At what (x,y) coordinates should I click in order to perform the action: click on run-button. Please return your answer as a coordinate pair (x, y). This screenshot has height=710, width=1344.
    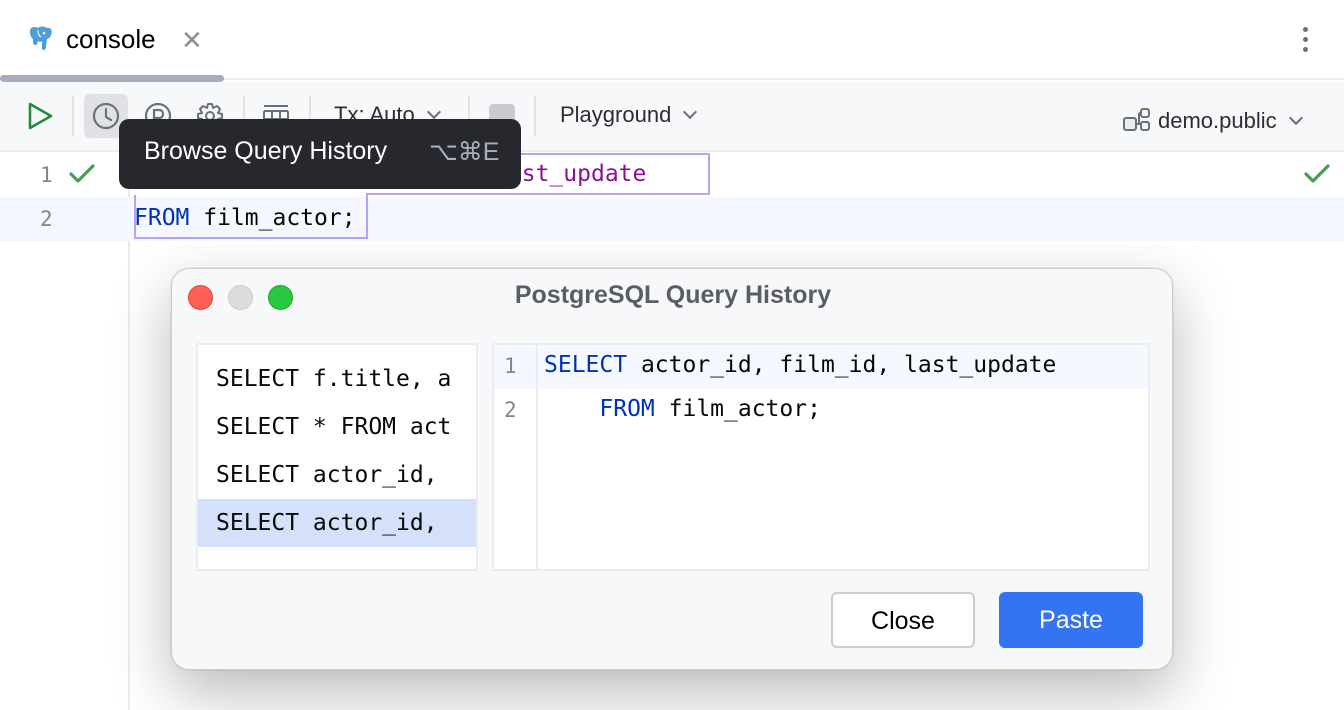
    Looking at the image, I should click on (40, 116).